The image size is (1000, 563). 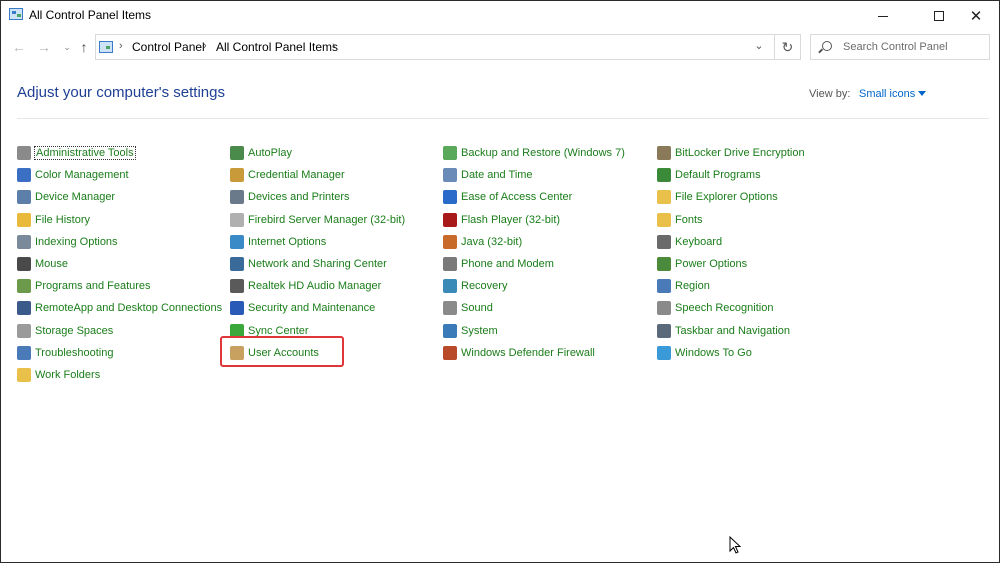 I want to click on address-dropdown-icon: ⌄, so click(x=759, y=45).